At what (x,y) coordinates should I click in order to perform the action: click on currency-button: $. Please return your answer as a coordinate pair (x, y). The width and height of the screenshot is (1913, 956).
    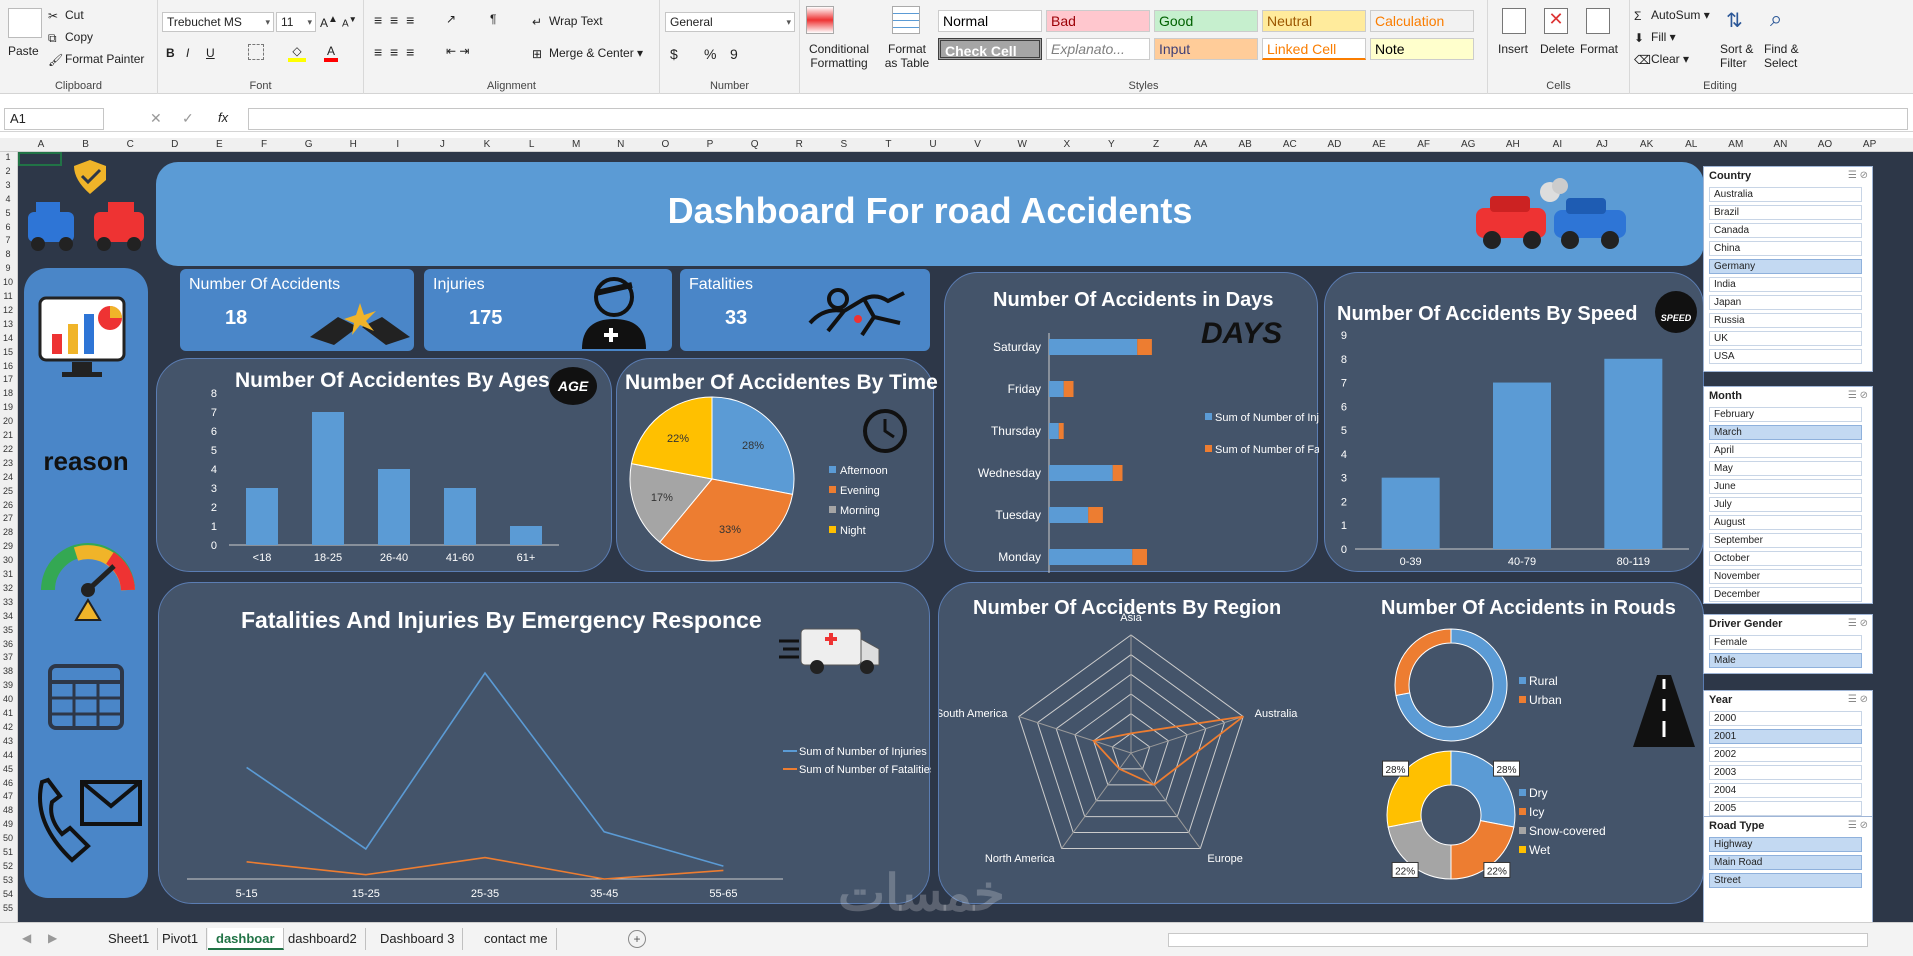
    Looking at the image, I should click on (674, 54).